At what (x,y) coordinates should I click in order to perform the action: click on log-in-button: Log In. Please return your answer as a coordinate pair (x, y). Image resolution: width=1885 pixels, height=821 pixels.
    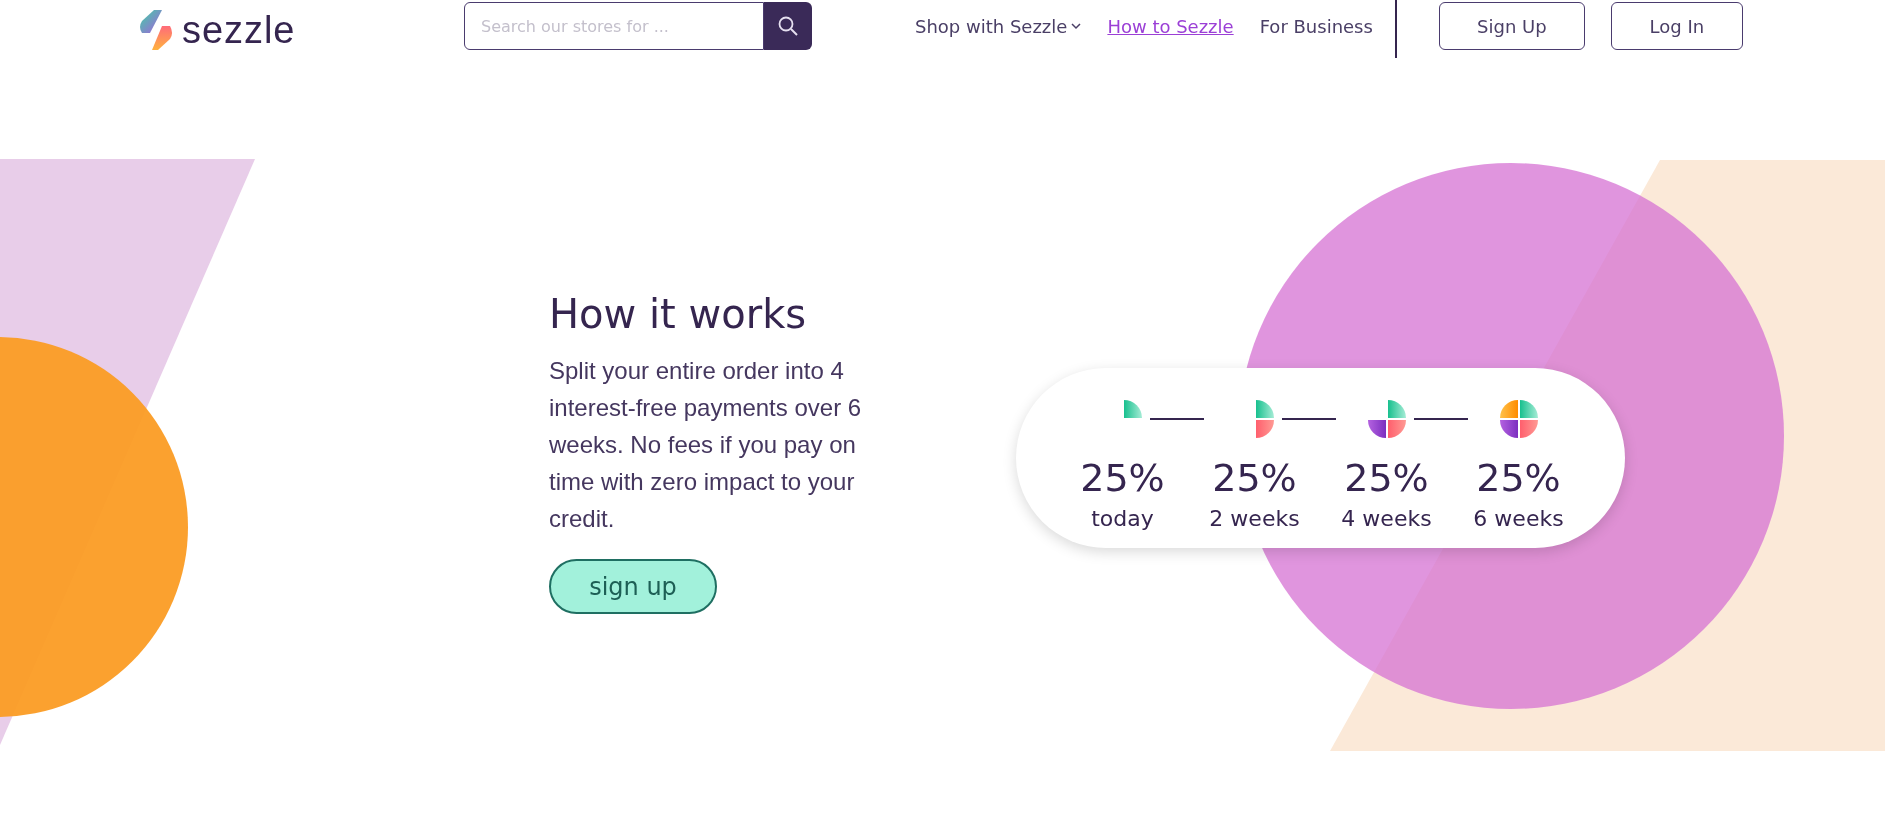
    Looking at the image, I should click on (1676, 26).